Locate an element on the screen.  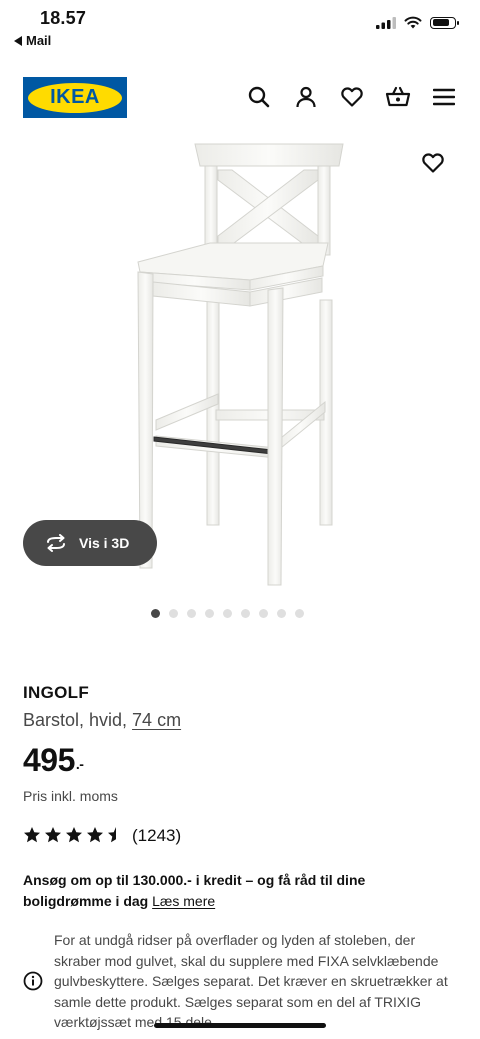
rating-stars is located at coordinates (74, 835).